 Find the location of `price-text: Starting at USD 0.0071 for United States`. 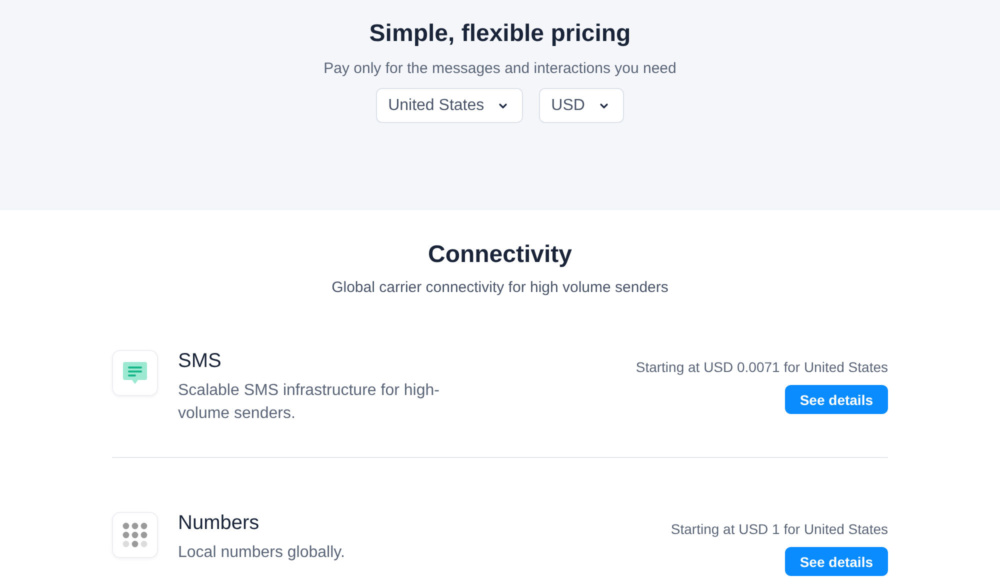

price-text: Starting at USD 0.0071 for United States is located at coordinates (762, 367).